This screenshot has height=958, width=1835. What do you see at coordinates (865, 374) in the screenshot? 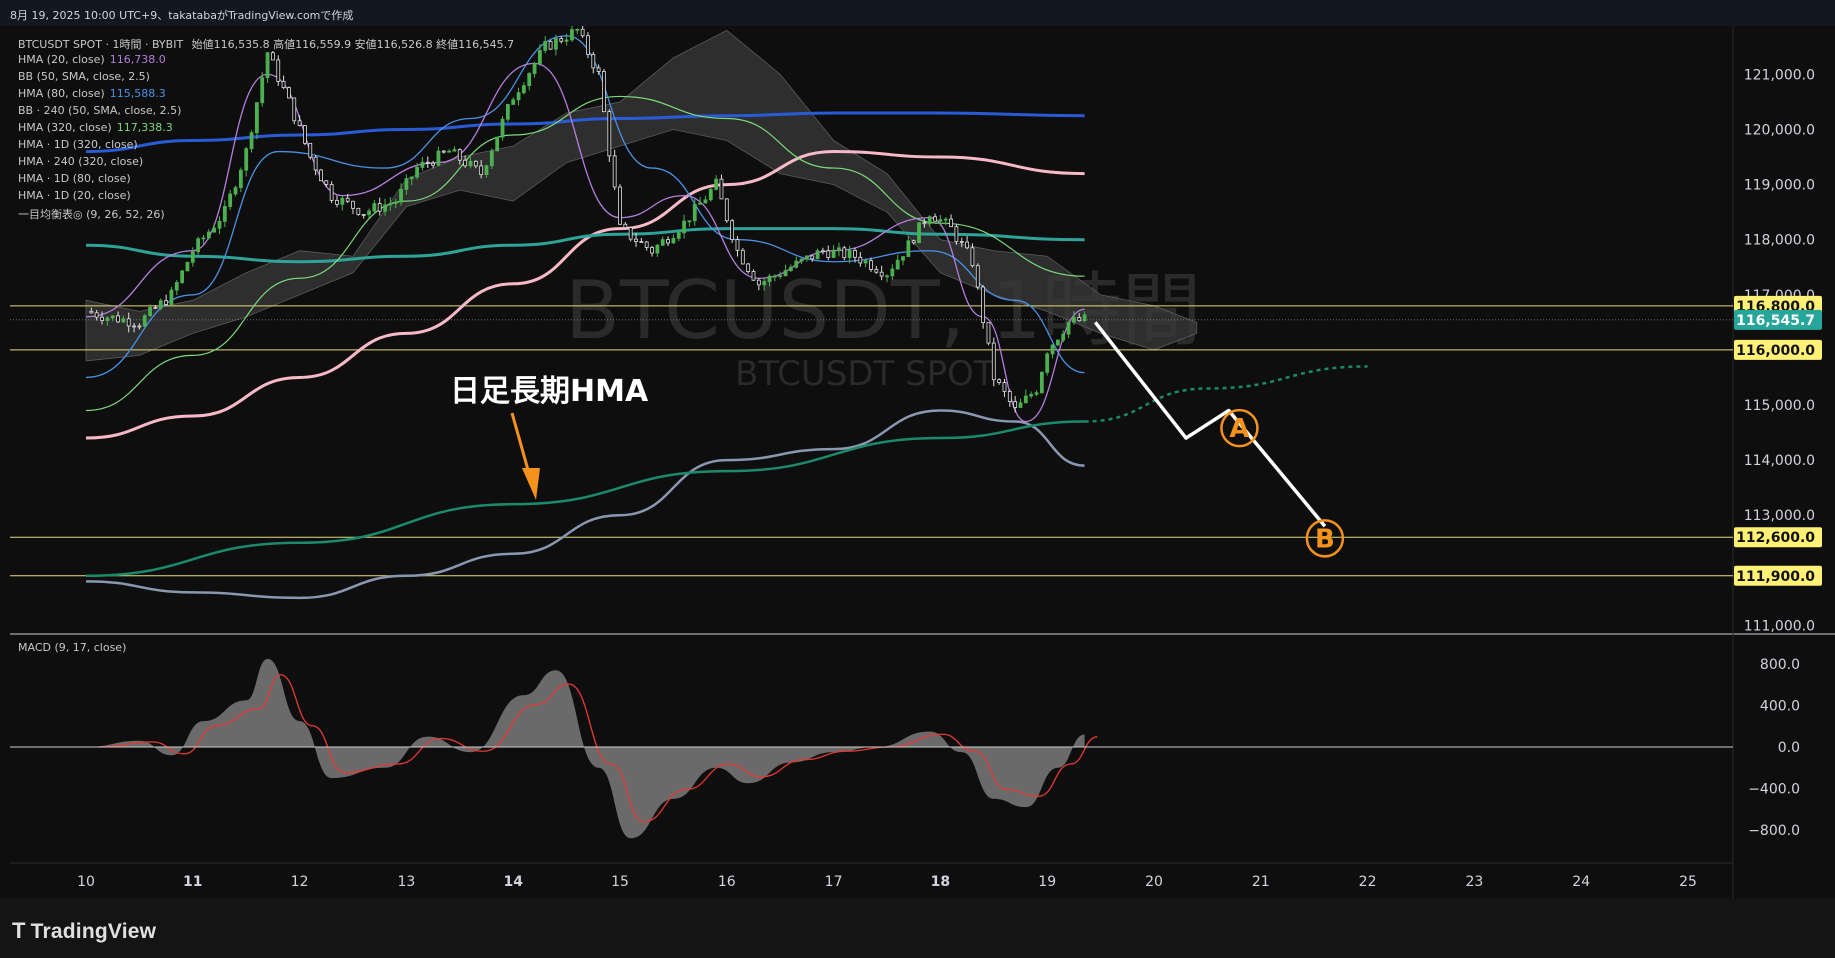
I see `watermark-subtitle: BTCUSDT SPOT` at bounding box center [865, 374].